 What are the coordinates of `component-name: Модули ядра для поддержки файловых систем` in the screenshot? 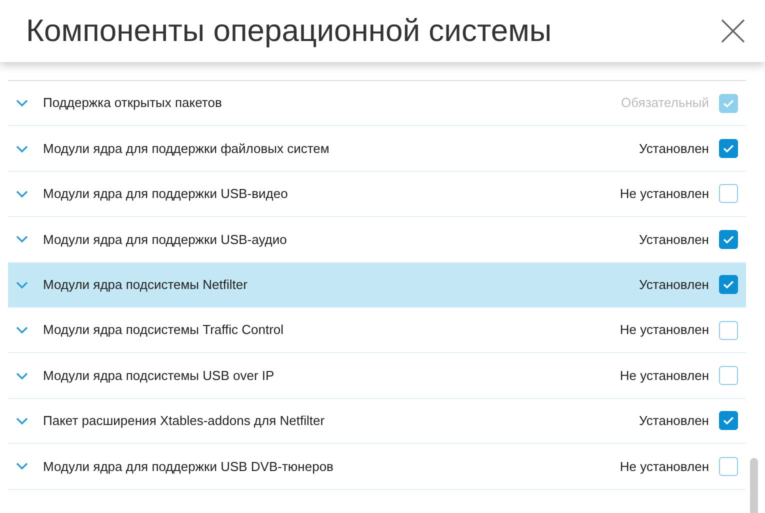 It's located at (186, 149).